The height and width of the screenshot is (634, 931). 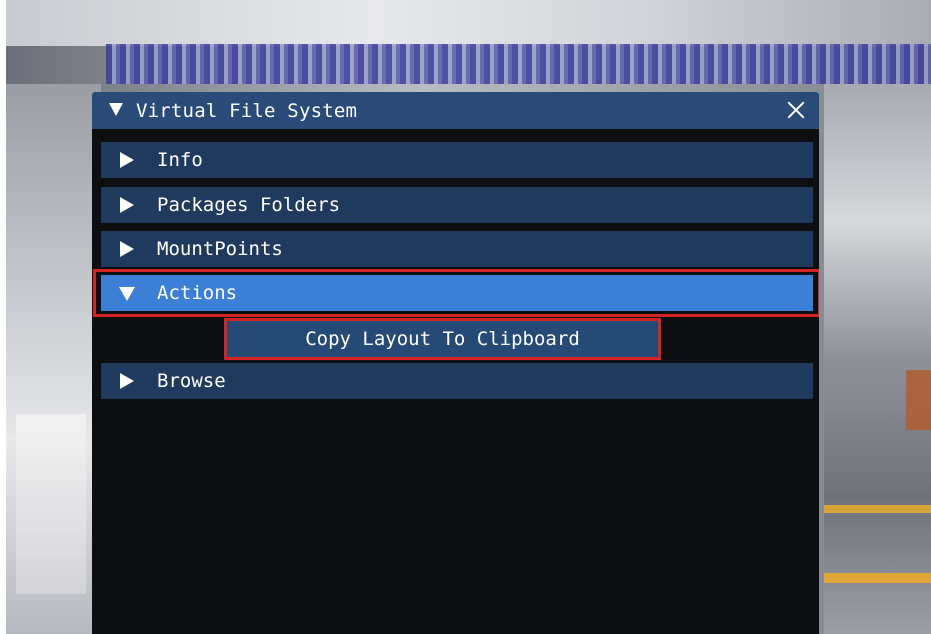 What do you see at coordinates (918, 400) in the screenshot?
I see `scene-orange-object` at bounding box center [918, 400].